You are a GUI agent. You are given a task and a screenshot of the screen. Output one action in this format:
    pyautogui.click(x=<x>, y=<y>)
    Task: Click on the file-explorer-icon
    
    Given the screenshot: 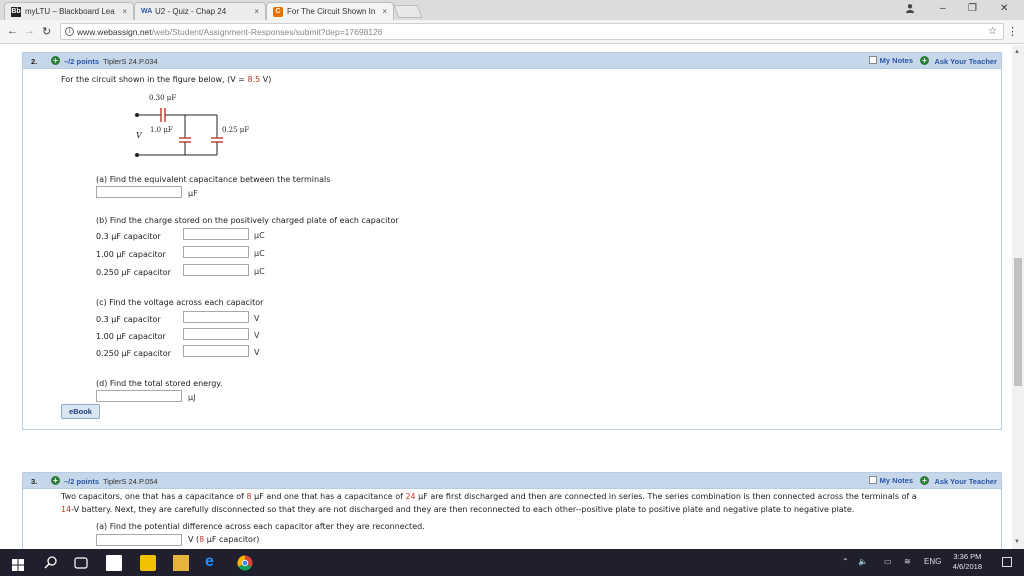 What is the action you would take?
    pyautogui.click(x=181, y=563)
    